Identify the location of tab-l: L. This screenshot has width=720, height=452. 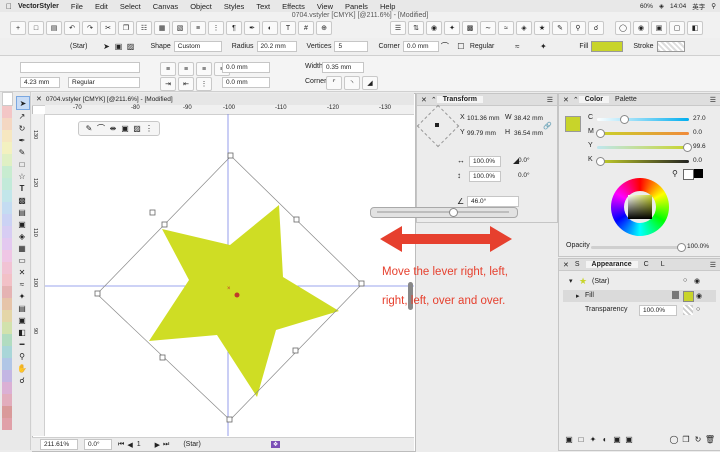
(663, 264).